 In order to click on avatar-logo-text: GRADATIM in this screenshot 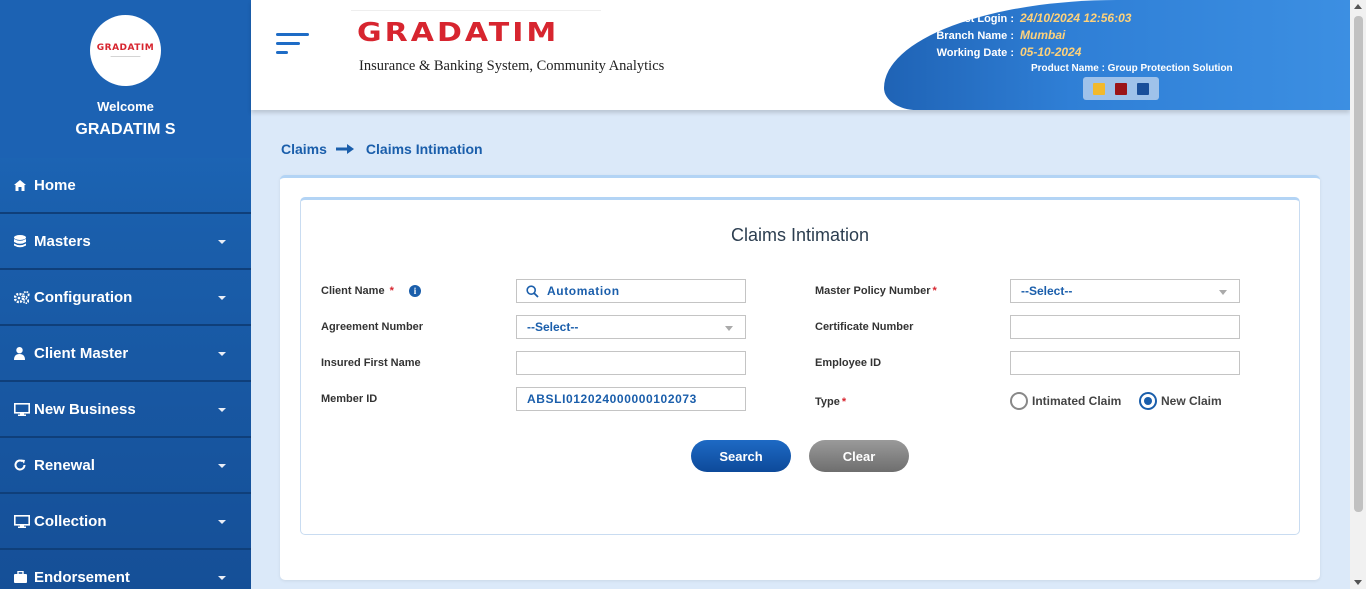, I will do `click(125, 48)`.